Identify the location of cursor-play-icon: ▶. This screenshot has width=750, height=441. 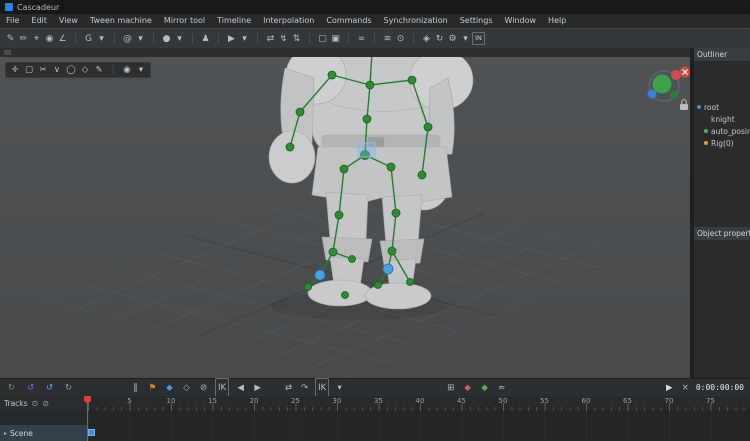
(669, 388).